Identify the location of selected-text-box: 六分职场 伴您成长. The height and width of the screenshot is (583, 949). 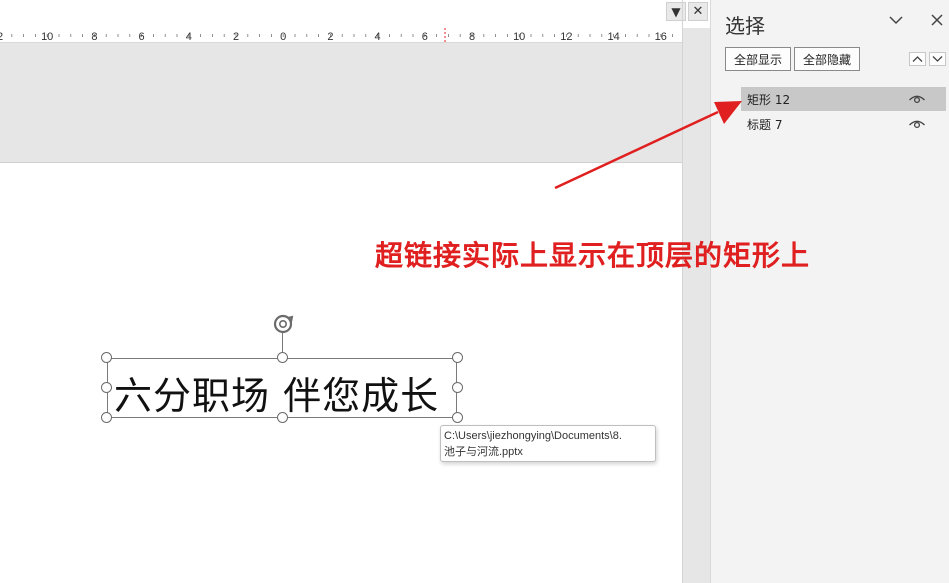
(282, 388).